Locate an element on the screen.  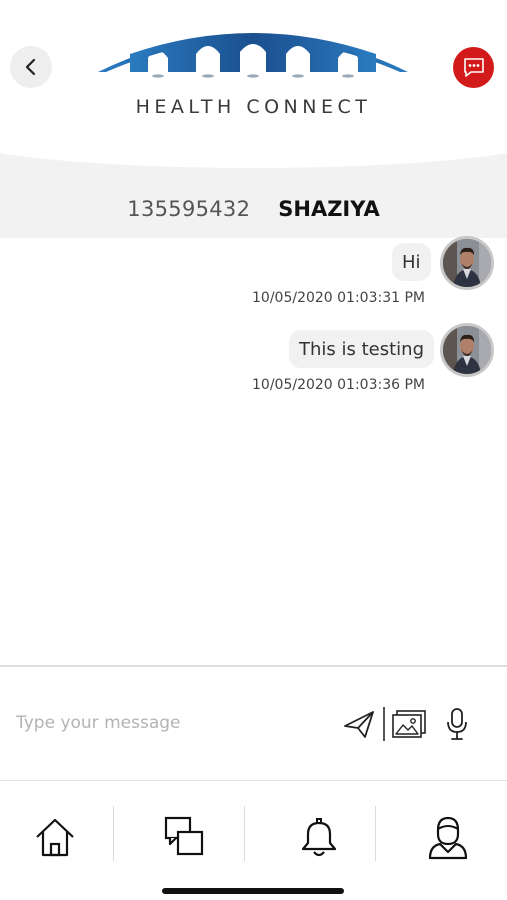
nav-home is located at coordinates (55, 837).